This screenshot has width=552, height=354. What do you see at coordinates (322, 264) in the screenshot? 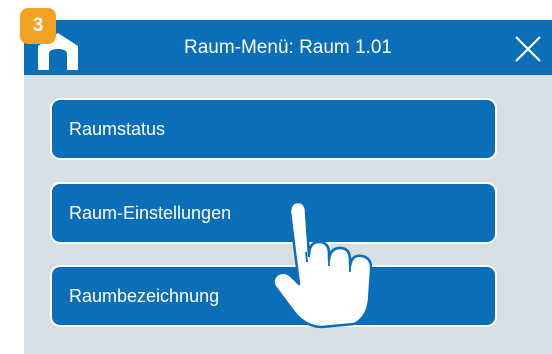
I see `pointing-hand-icon` at bounding box center [322, 264].